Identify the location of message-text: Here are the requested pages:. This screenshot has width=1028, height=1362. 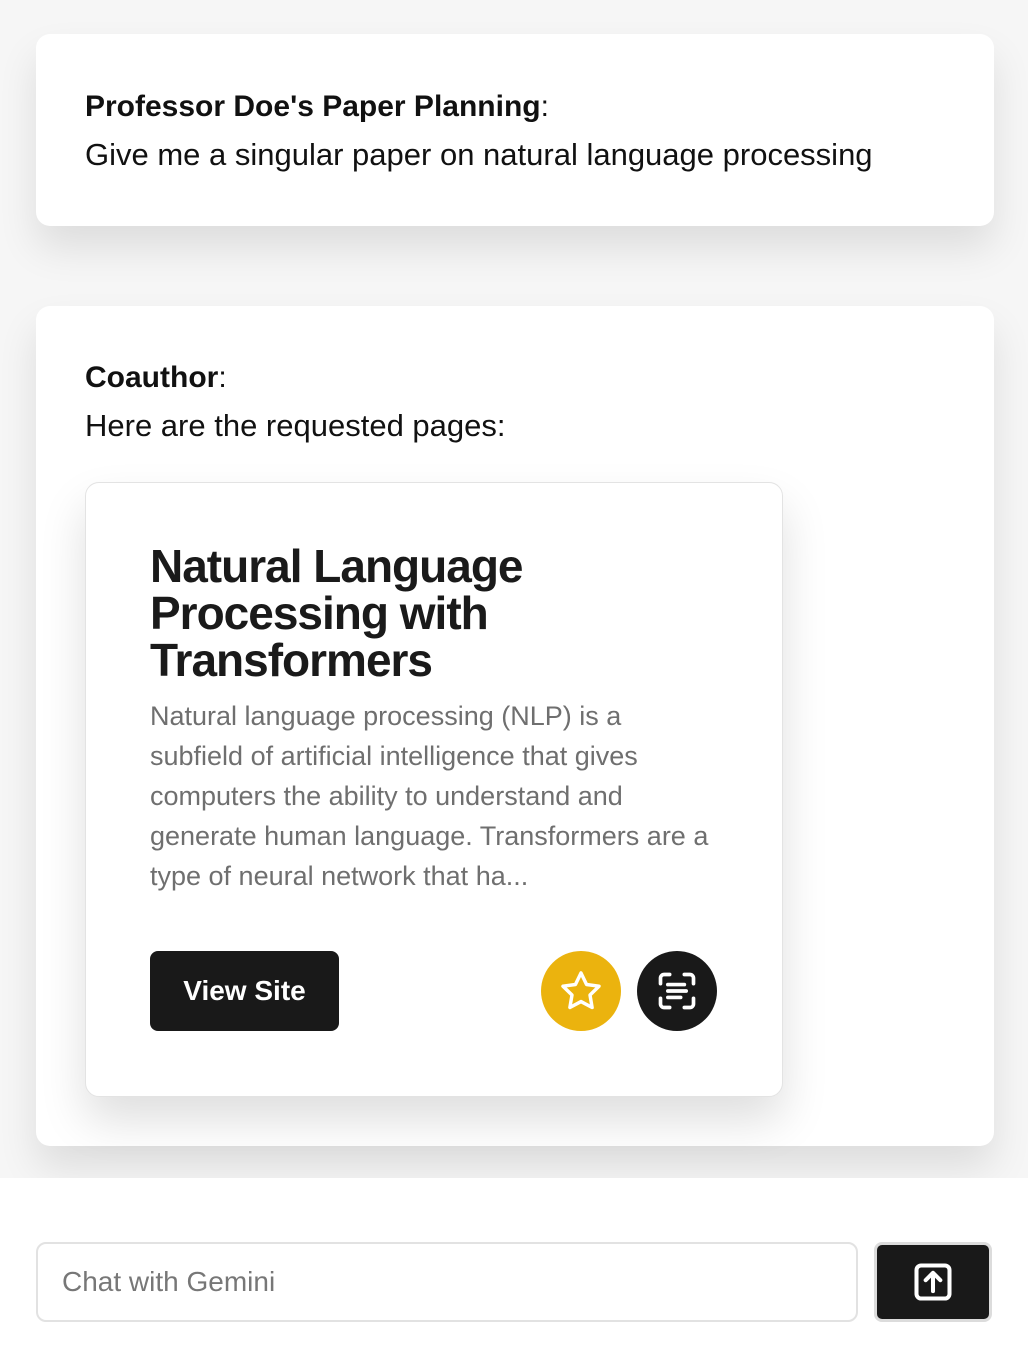
(295, 425).